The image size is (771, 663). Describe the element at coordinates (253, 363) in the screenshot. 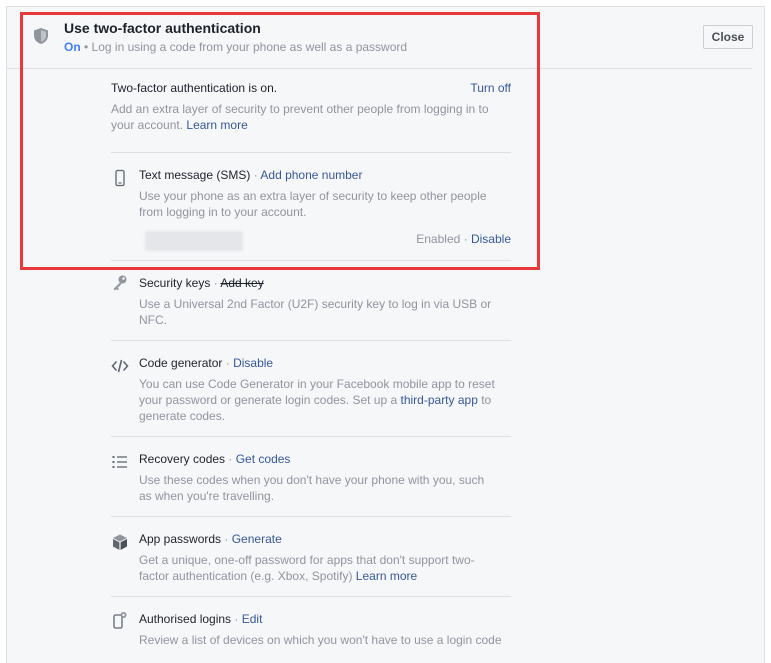

I see `disable-code-generator-link: Disable` at that location.